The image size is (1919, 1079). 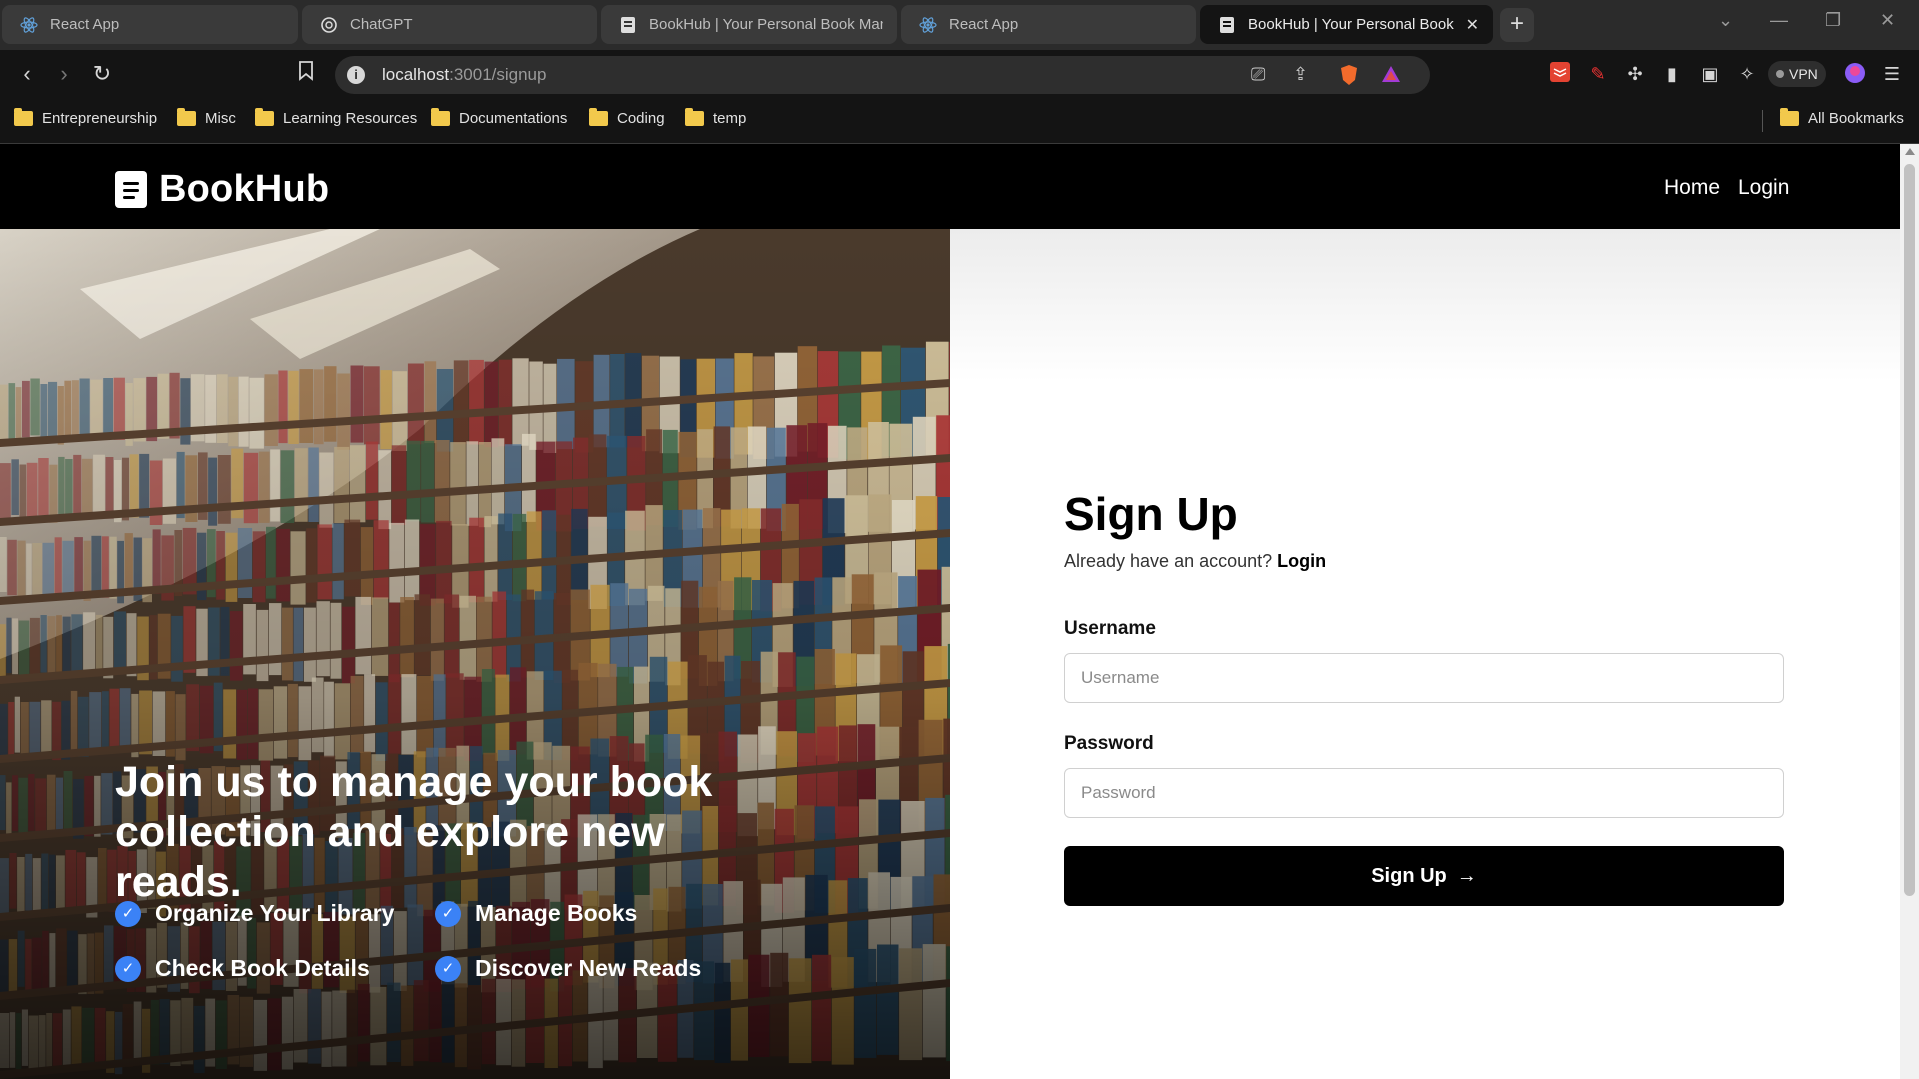 I want to click on url-text: localhost:3001/signup, so click(x=464, y=75).